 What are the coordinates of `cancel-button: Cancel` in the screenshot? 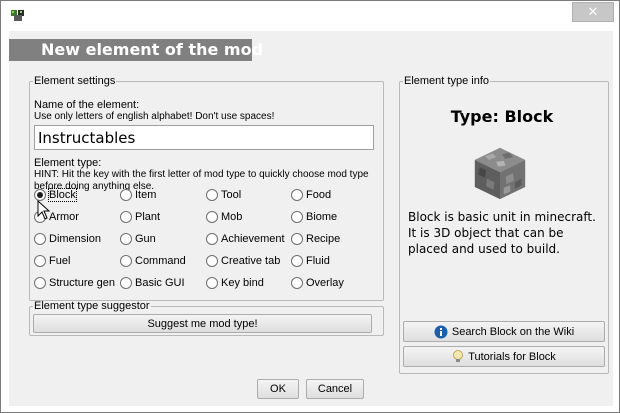 It's located at (335, 389).